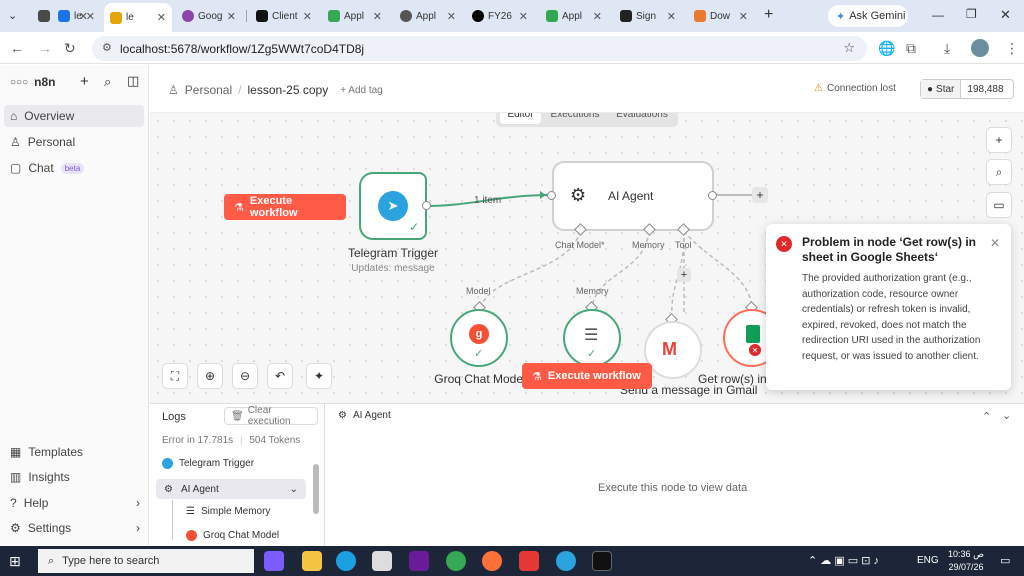 This screenshot has width=1024, height=576. I want to click on github-star-button: ● Star 198,488, so click(967, 89).